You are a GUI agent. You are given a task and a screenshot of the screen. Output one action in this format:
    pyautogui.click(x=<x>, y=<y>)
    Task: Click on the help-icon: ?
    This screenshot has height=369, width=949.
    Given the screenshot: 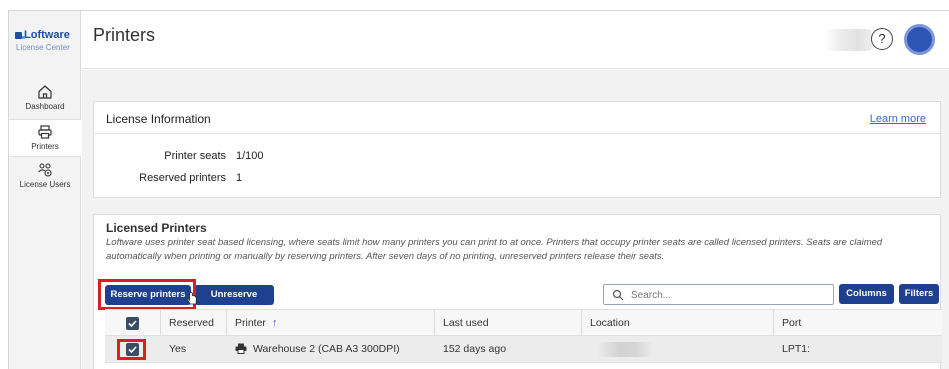 What is the action you would take?
    pyautogui.click(x=882, y=39)
    